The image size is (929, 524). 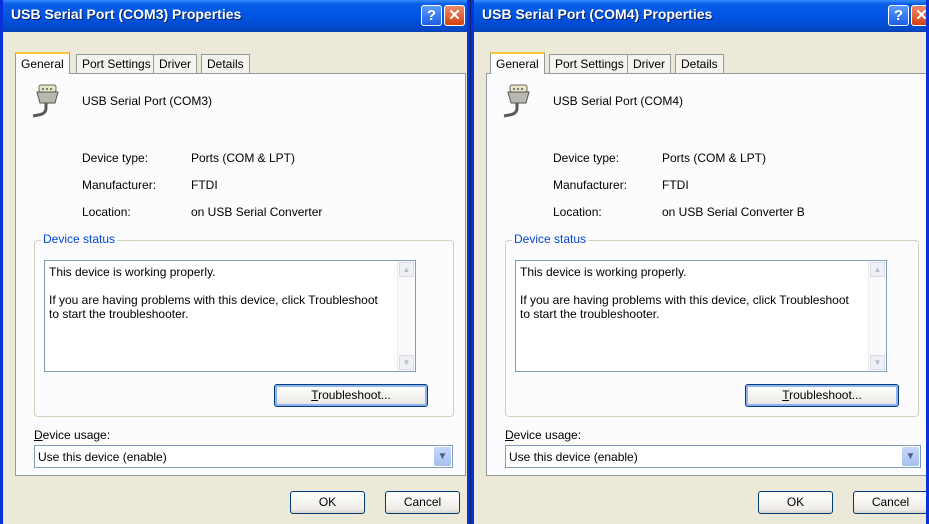 I want to click on location-value: on USB Serial Converter B, so click(x=733, y=212).